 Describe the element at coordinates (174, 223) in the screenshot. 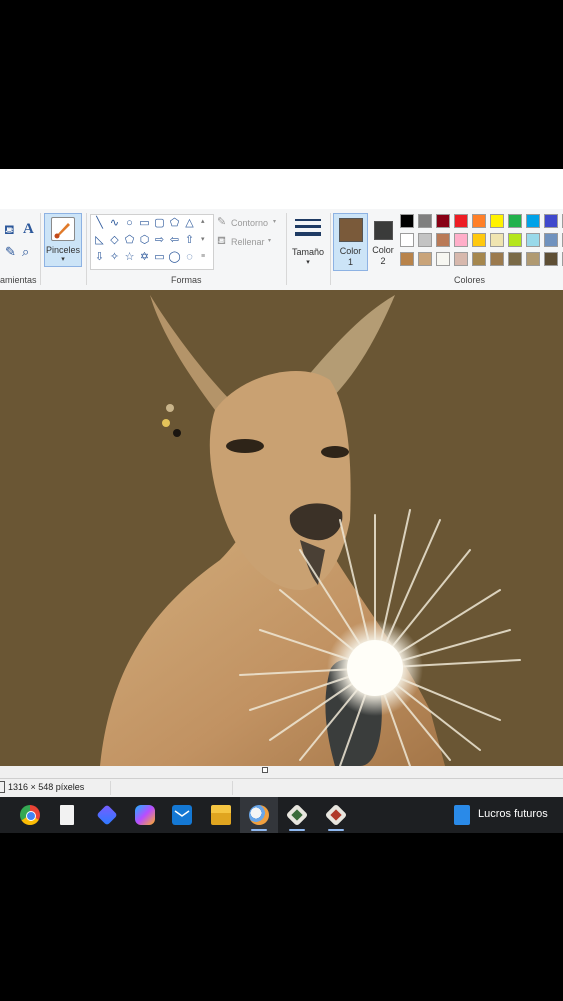

I see `polygon-shape-icon: ⬠` at that location.